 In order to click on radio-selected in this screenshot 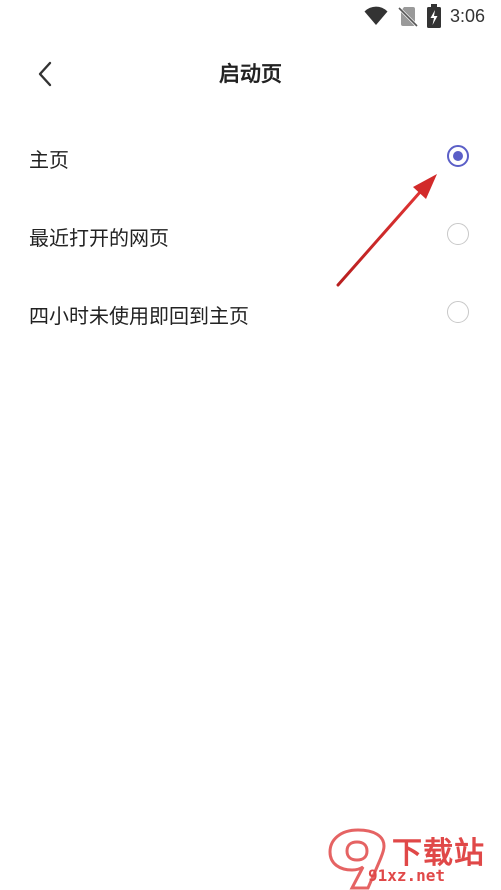, I will do `click(458, 156)`.